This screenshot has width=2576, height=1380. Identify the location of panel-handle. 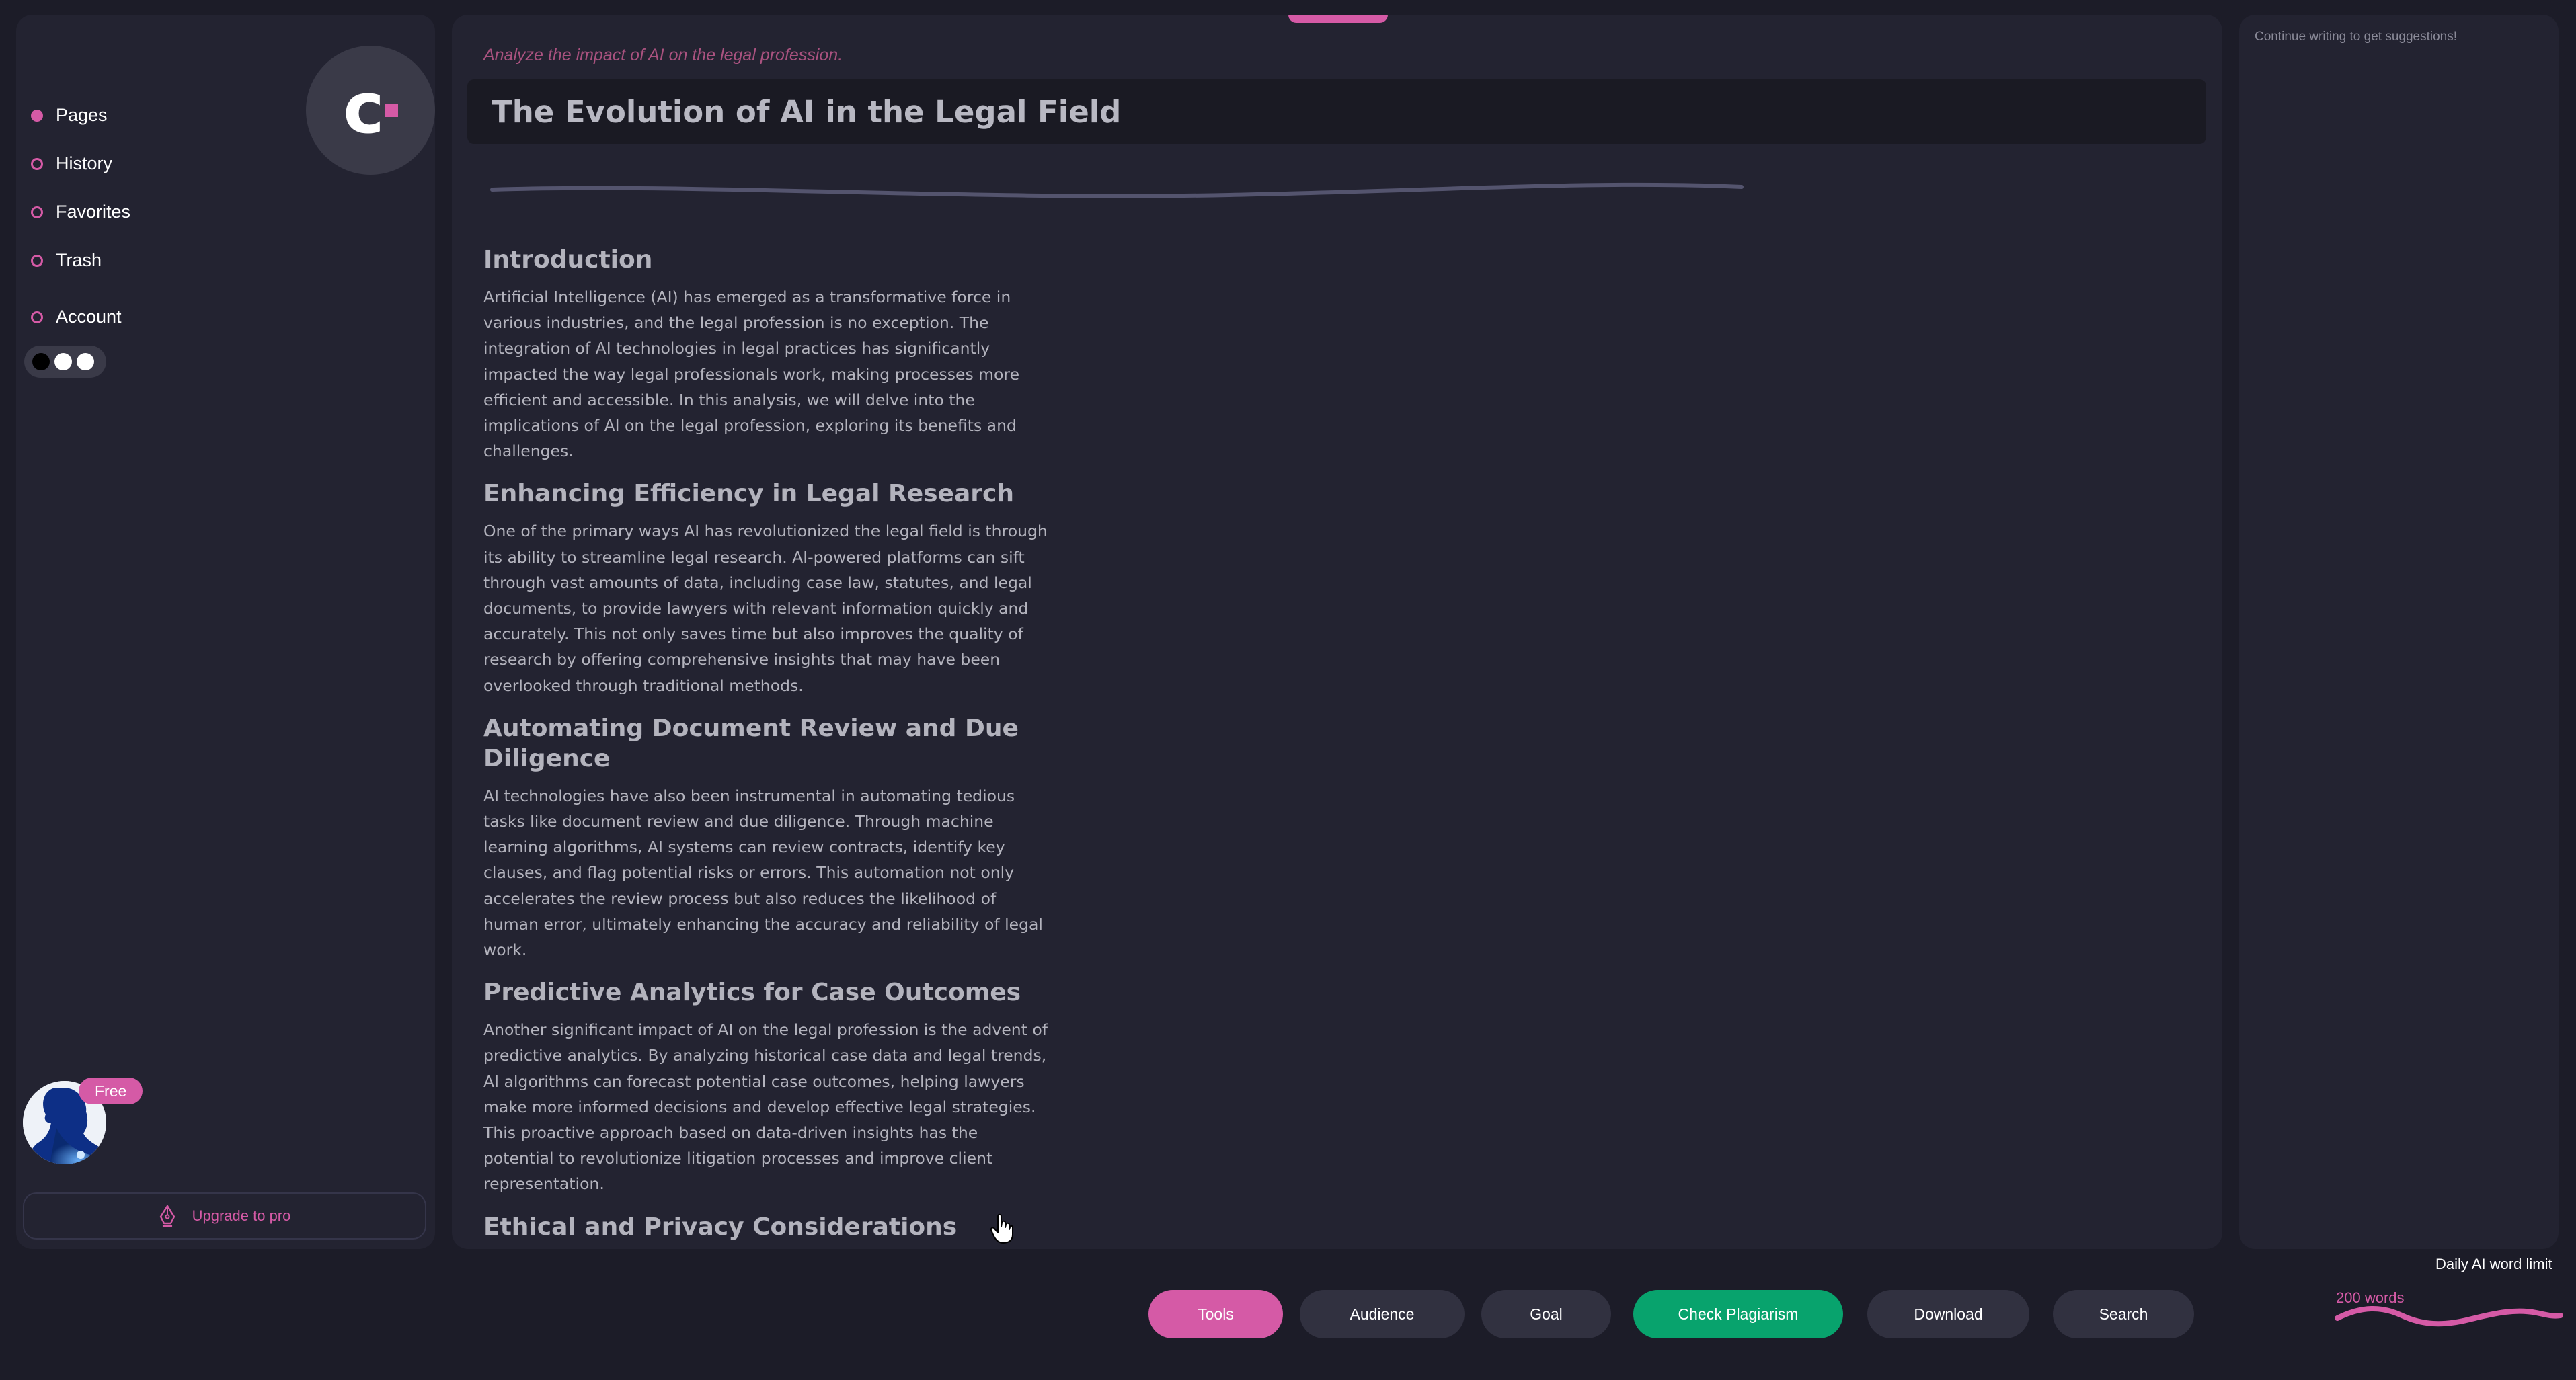
(1338, 19).